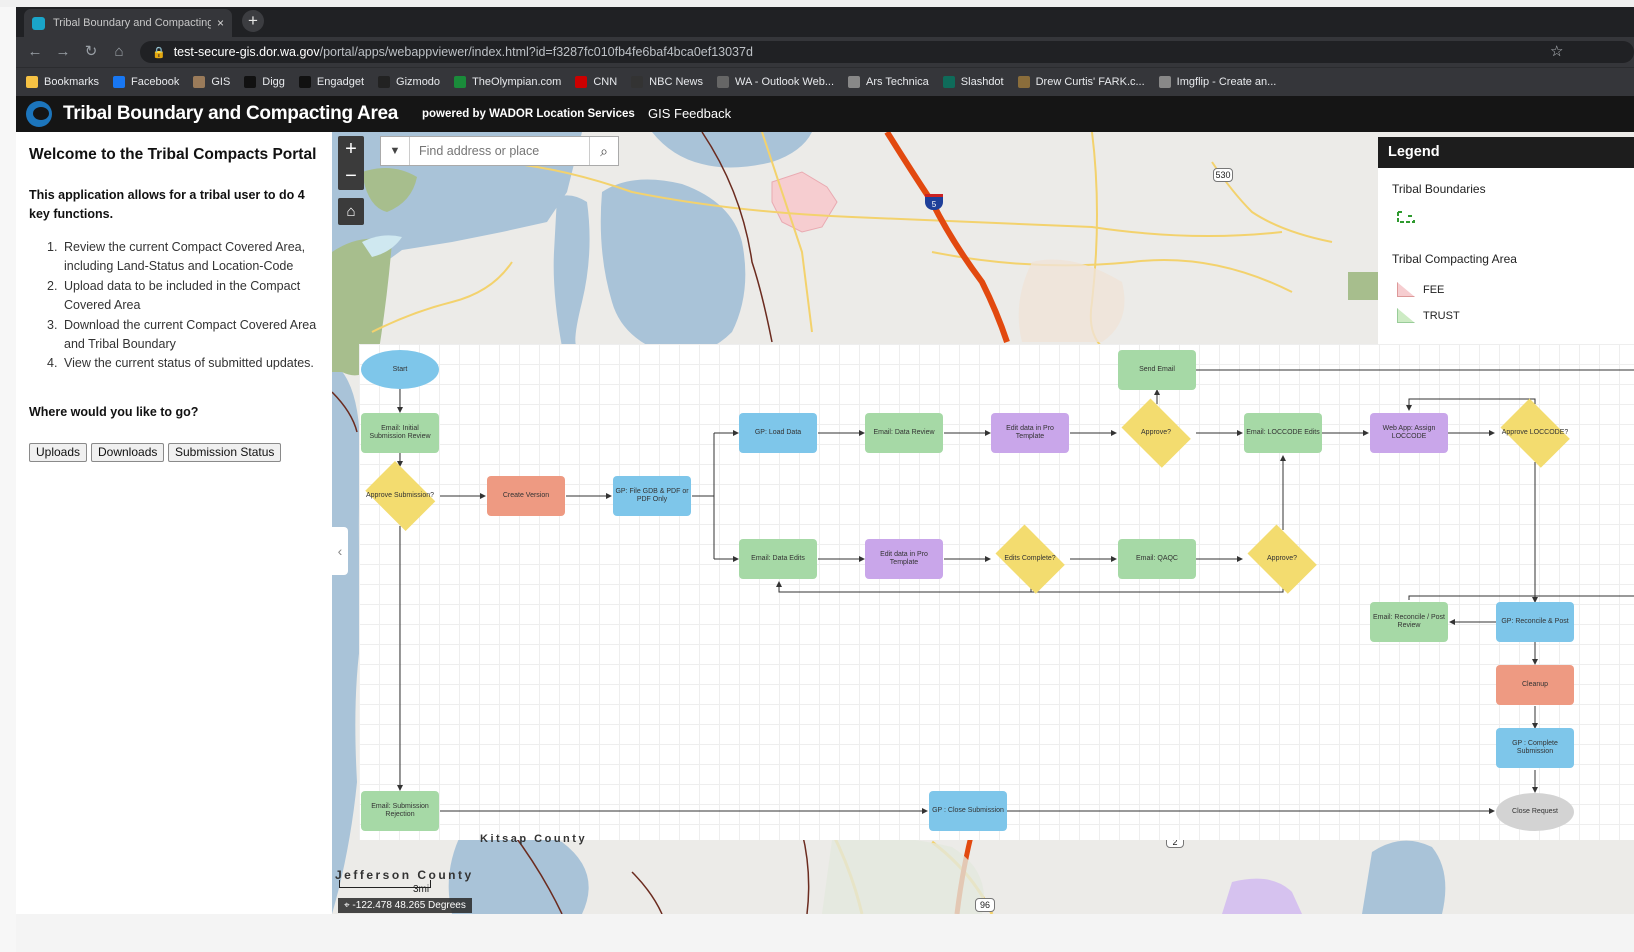  I want to click on coordinate-readout: ⌖ -122.478 48.265 Degrees, so click(405, 905).